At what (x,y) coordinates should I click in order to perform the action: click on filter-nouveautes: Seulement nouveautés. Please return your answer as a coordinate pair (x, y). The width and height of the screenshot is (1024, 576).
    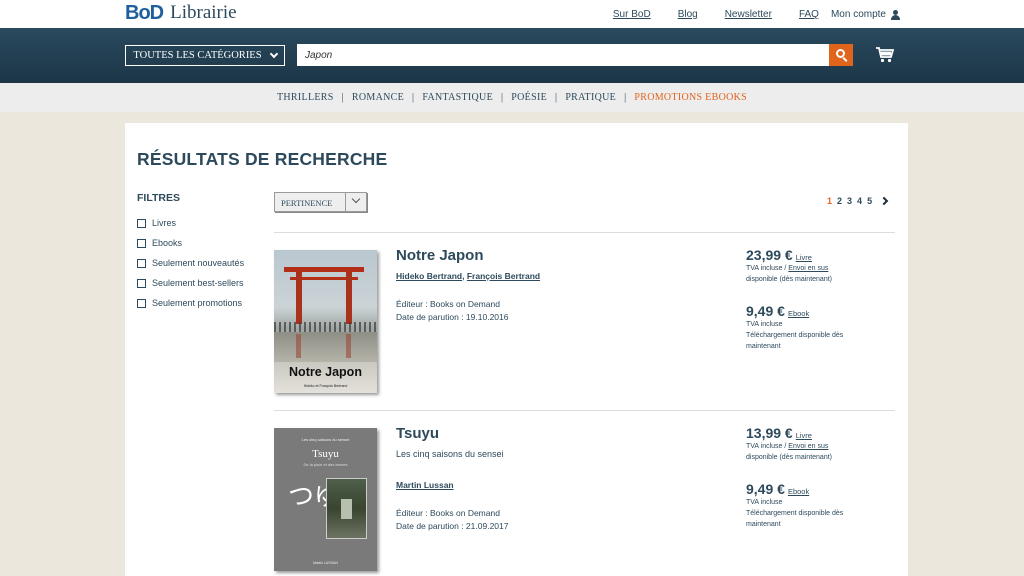
    Looking at the image, I should click on (190, 263).